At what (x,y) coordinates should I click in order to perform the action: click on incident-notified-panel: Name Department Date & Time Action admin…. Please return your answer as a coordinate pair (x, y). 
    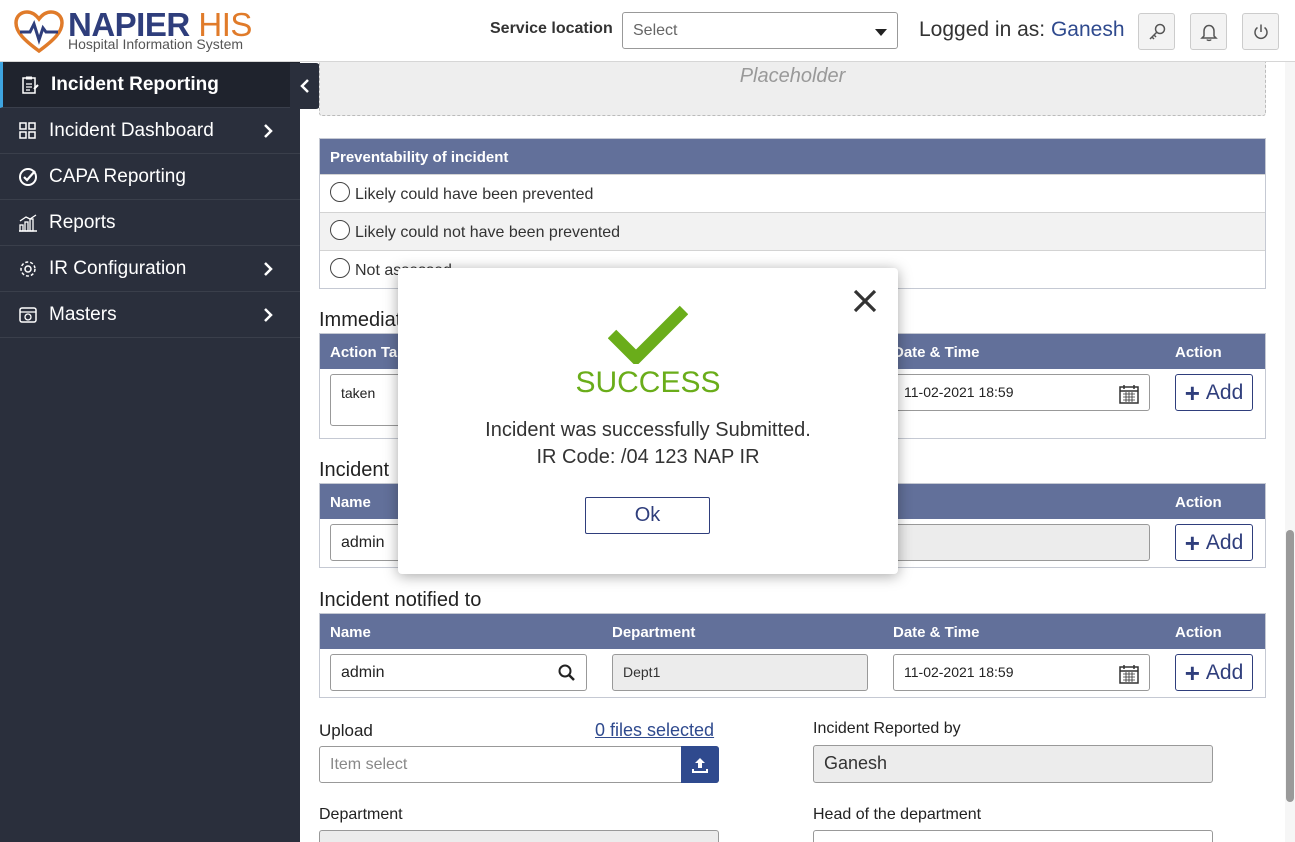
    Looking at the image, I should click on (792, 655).